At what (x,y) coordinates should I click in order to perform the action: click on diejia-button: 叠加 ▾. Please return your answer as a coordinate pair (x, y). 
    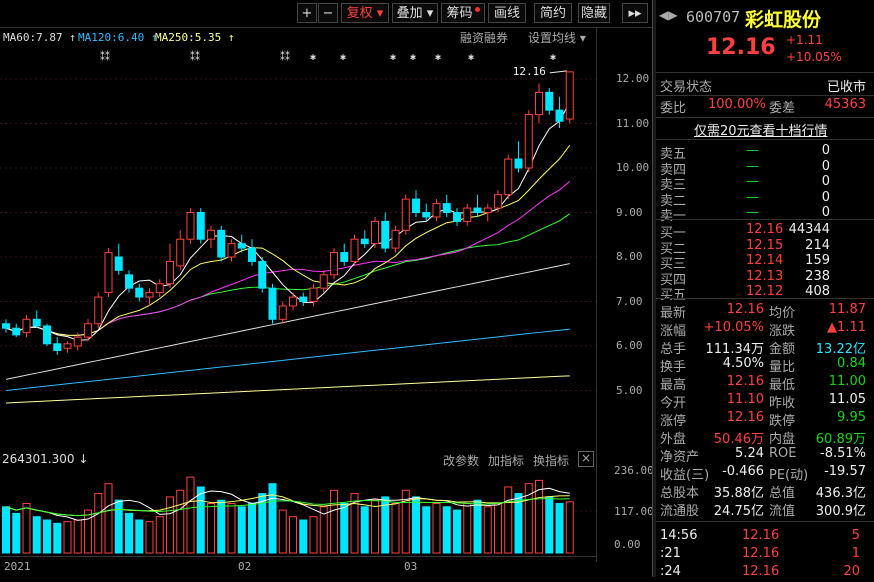
    Looking at the image, I should click on (415, 13).